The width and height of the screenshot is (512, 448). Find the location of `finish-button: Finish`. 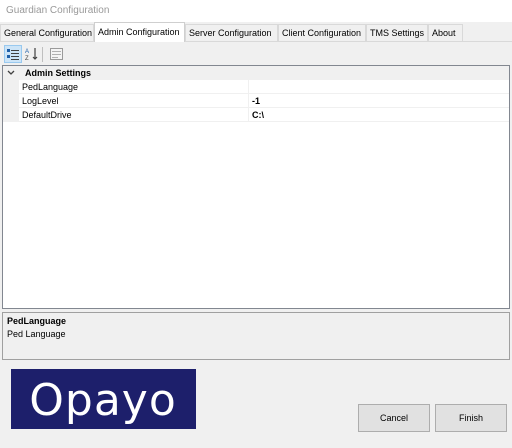

finish-button: Finish is located at coordinates (471, 418).